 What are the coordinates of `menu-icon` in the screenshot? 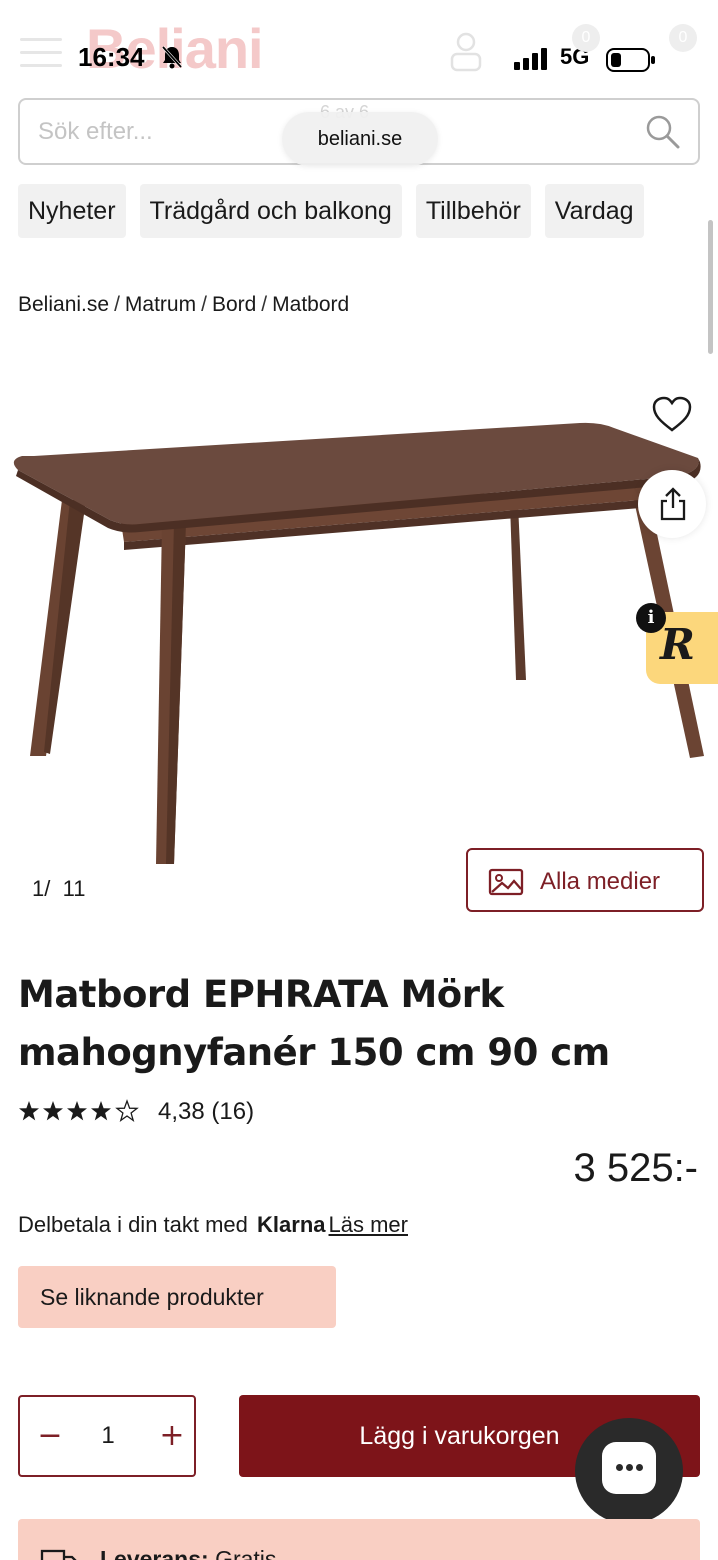 It's located at (41, 53).